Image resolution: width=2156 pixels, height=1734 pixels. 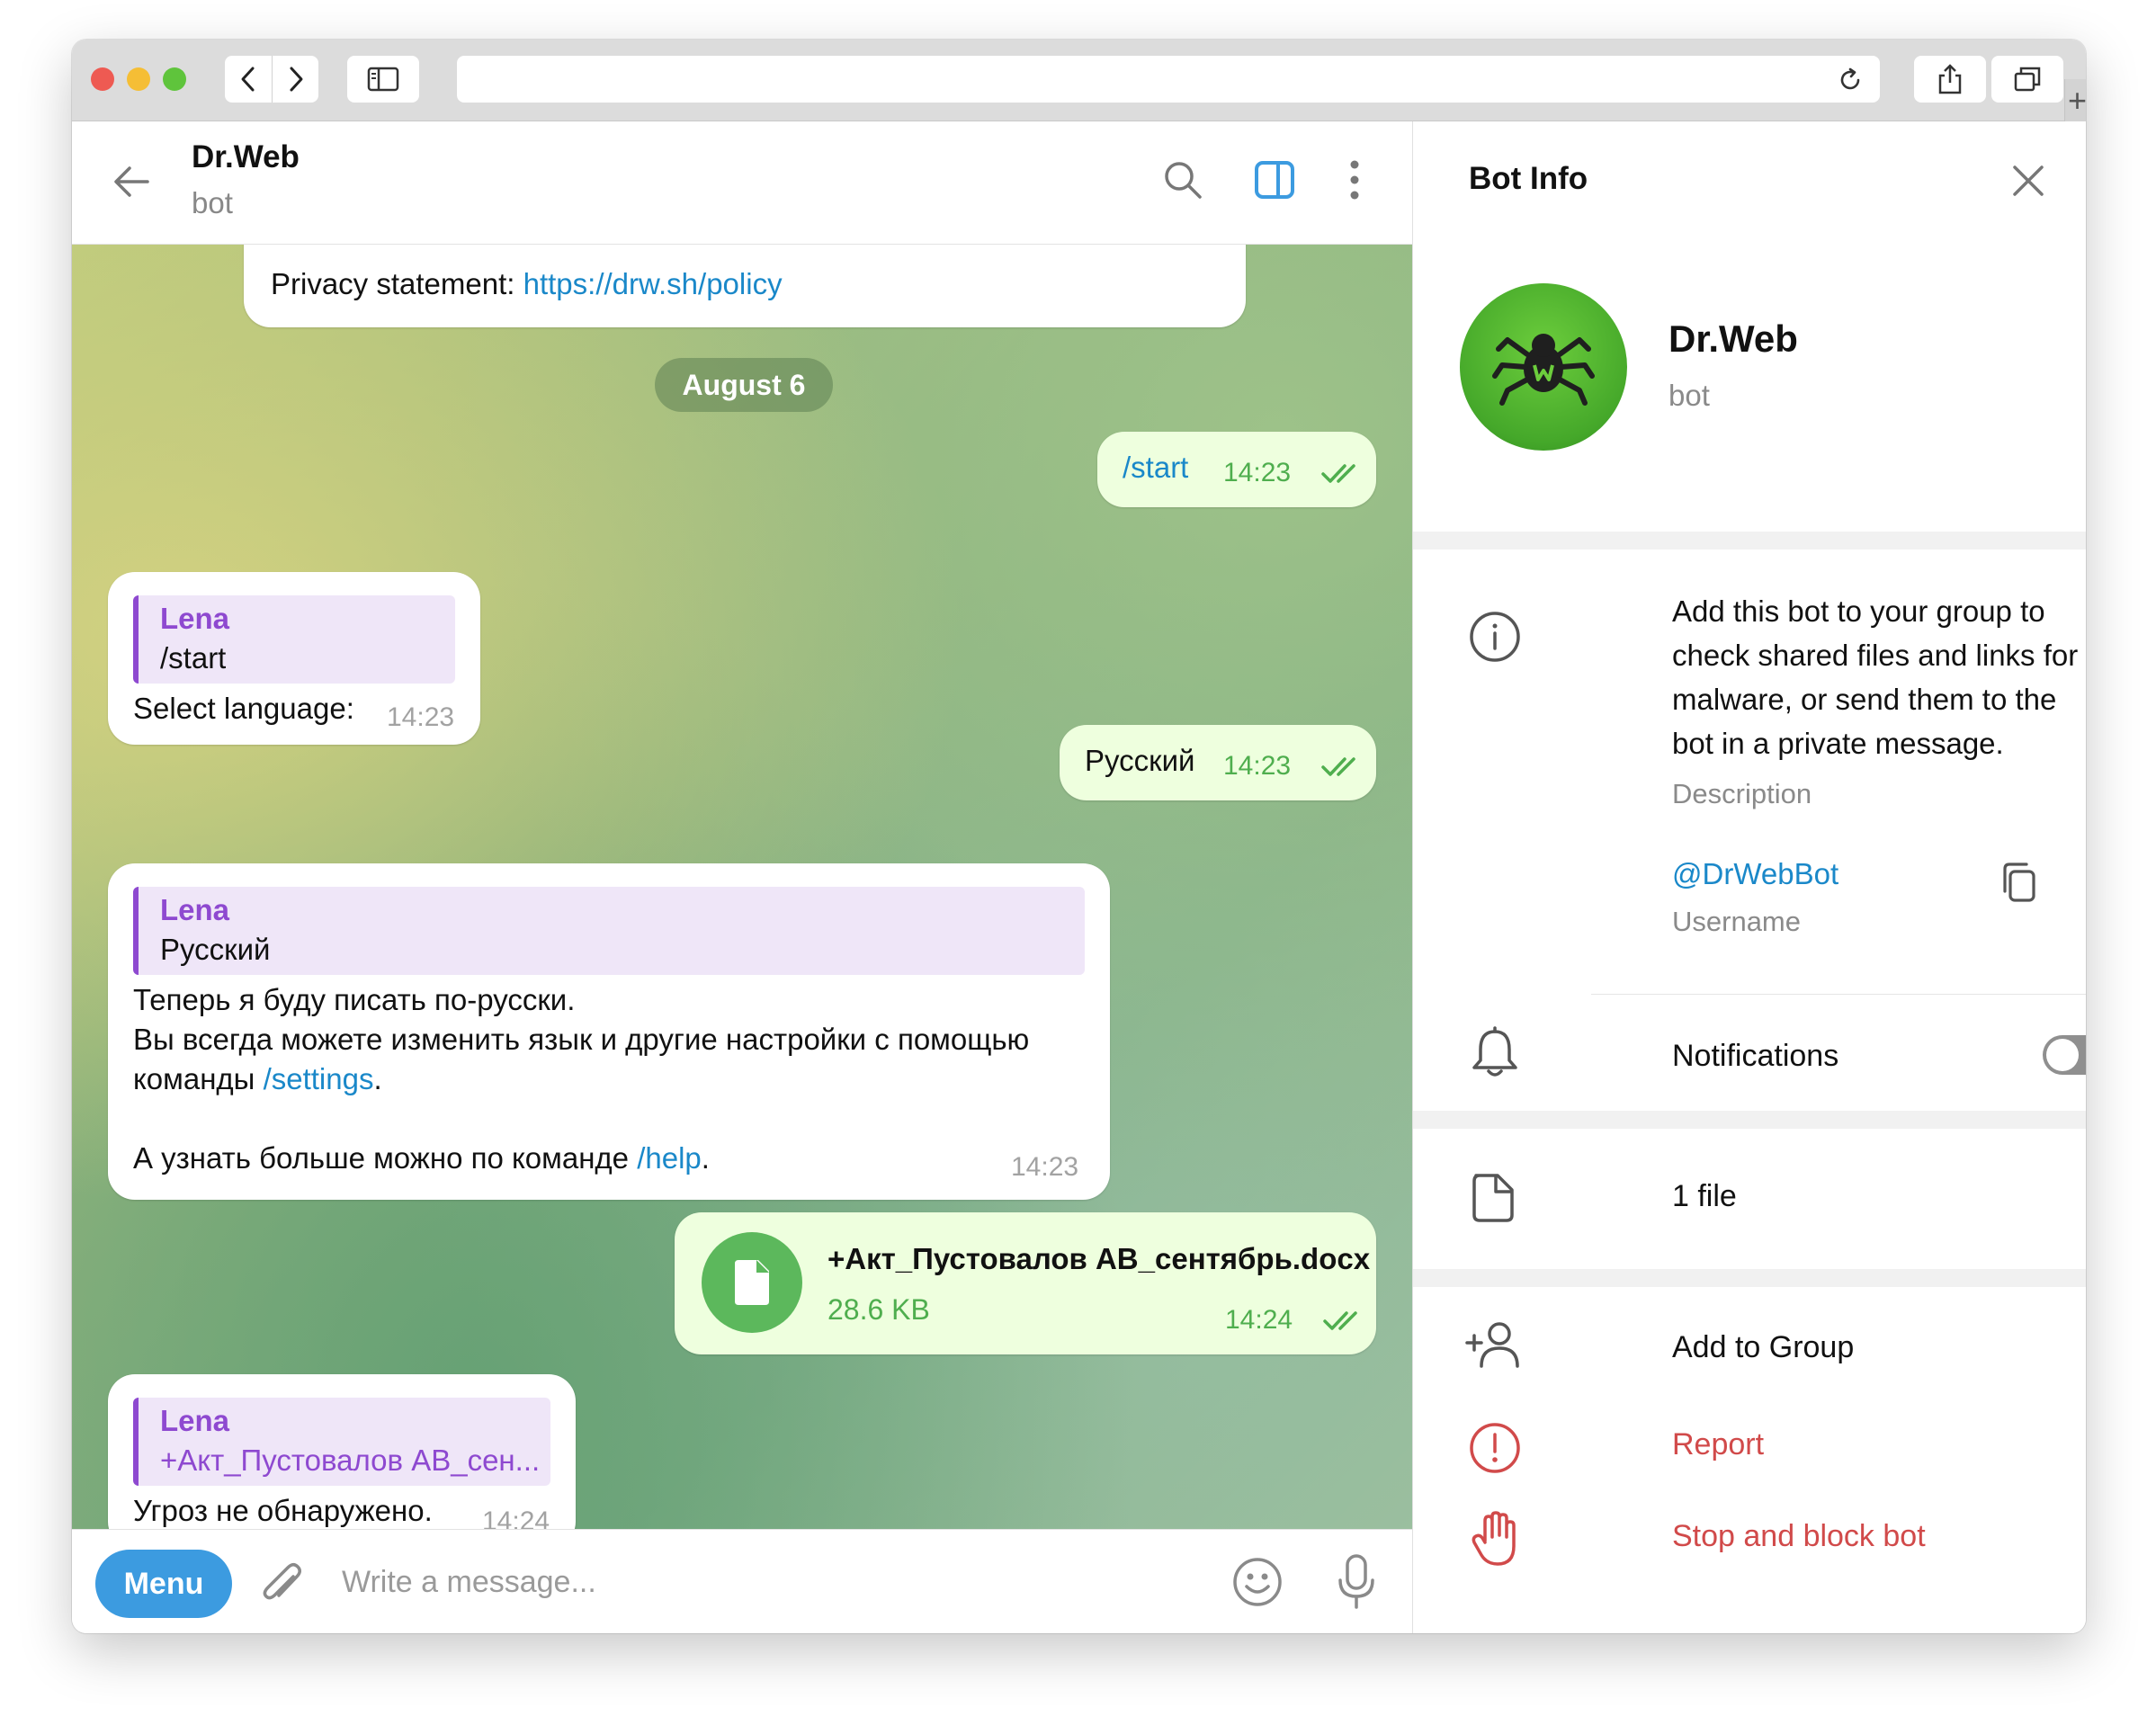 I want to click on profile-card: Bot Info Dr.Web bot, so click(x=1749, y=326).